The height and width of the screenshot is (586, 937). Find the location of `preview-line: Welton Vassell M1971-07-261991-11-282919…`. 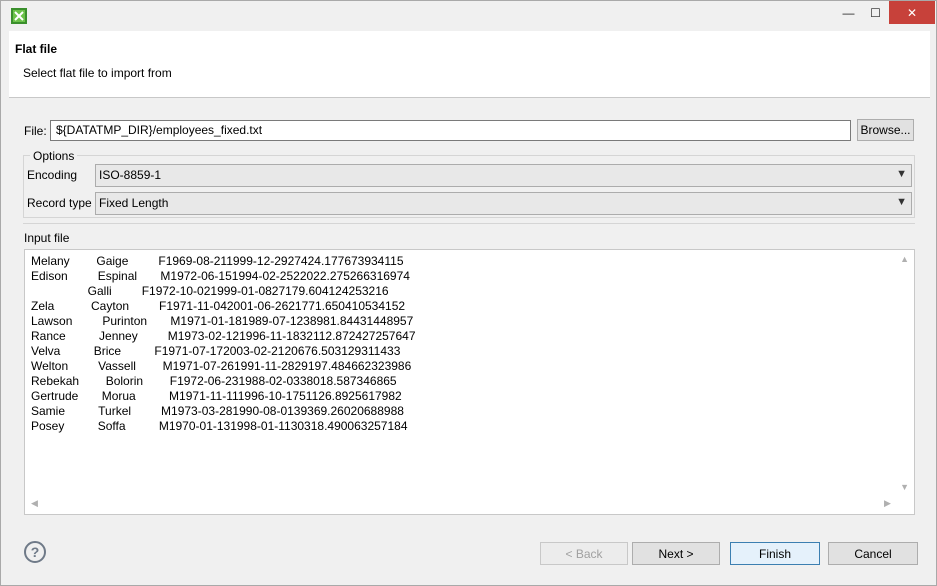

preview-line: Welton Vassell M1971-07-261991-11-282919… is located at coordinates (221, 366).